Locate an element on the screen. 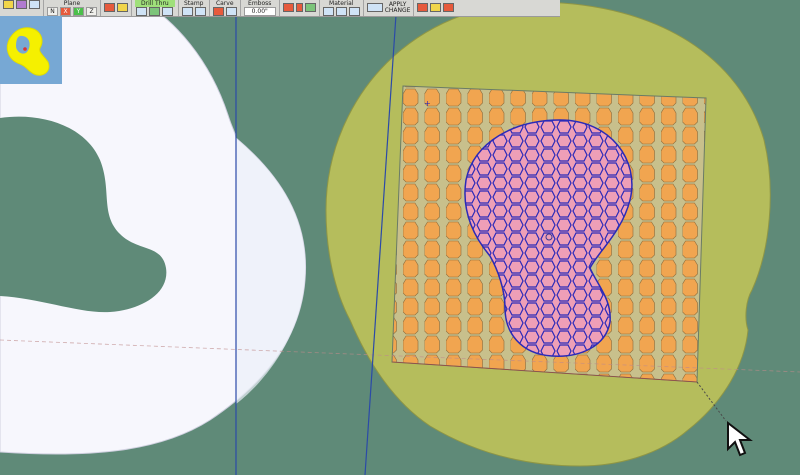  select-arrow-icon is located at coordinates (21, 4).